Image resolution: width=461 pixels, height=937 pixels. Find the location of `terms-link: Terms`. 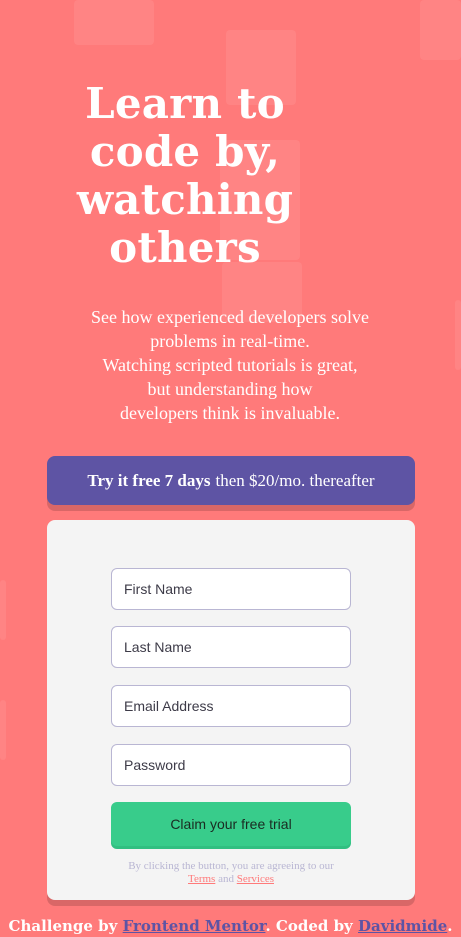

terms-link: Terms is located at coordinates (201, 879).